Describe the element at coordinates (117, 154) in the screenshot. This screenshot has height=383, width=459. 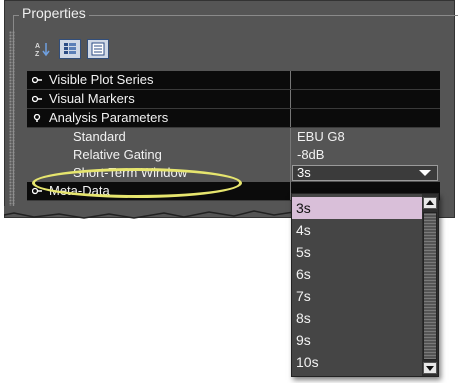
I see `property-label: Relative Gating` at that location.